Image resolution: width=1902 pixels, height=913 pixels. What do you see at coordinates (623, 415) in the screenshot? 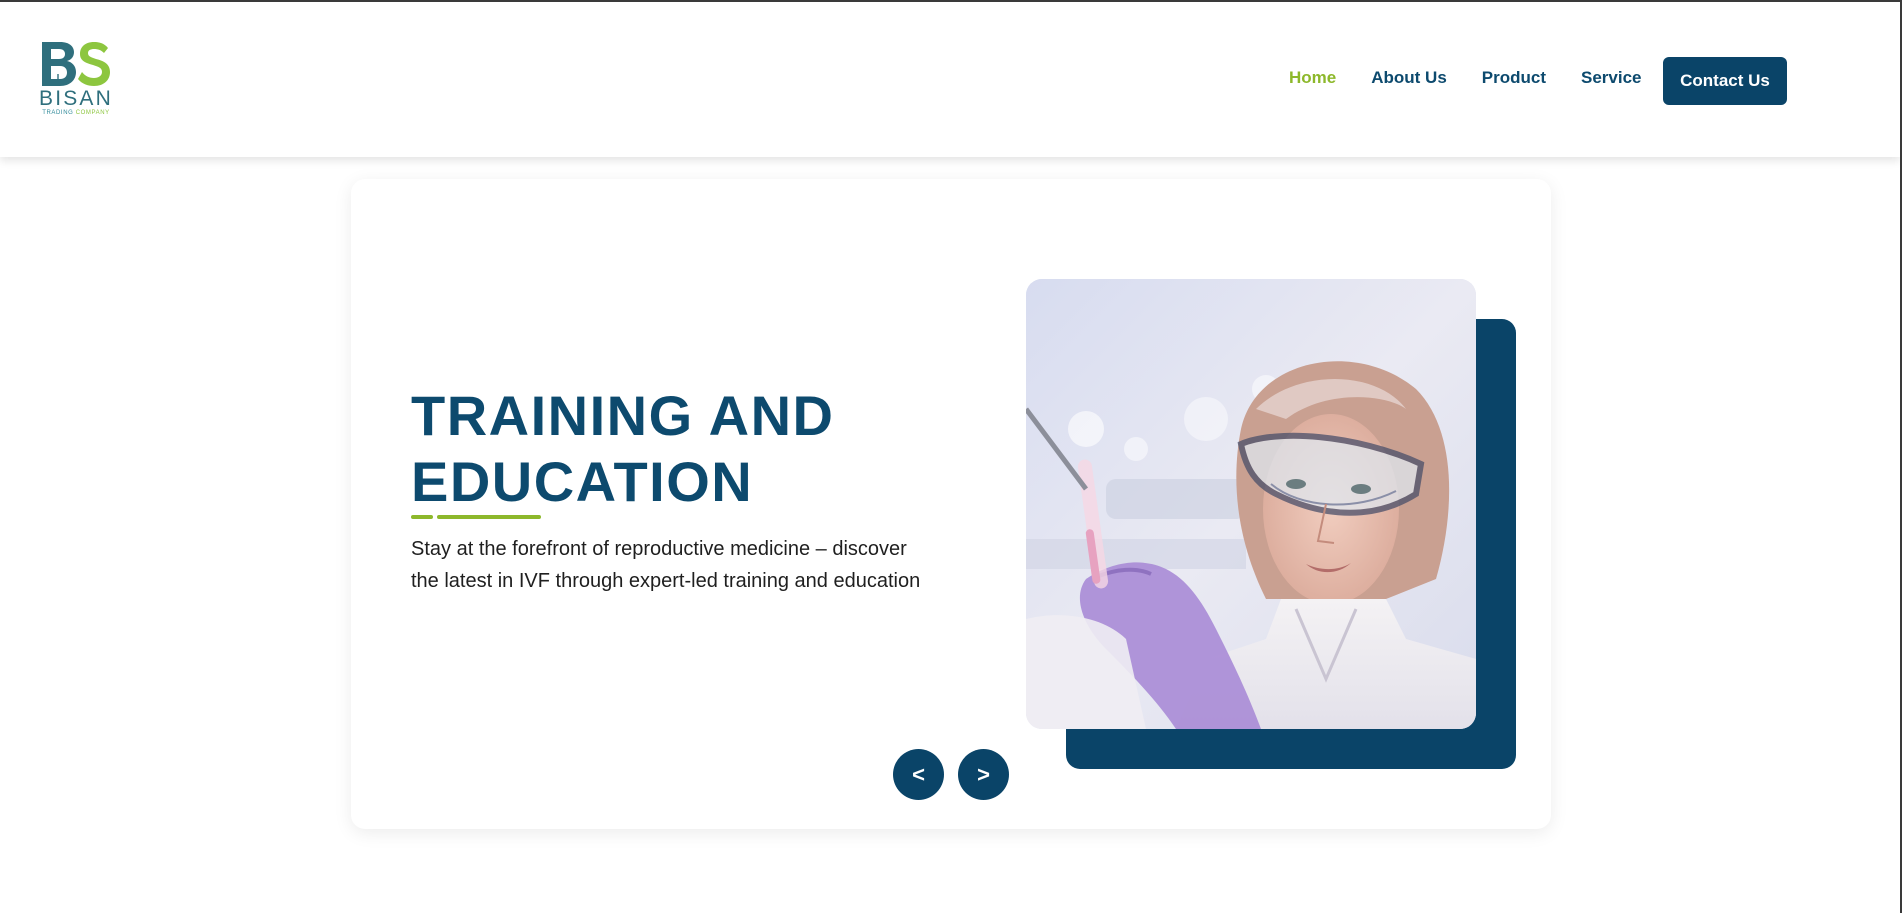
I see `hero-title-line1: TRAINING AND` at bounding box center [623, 415].